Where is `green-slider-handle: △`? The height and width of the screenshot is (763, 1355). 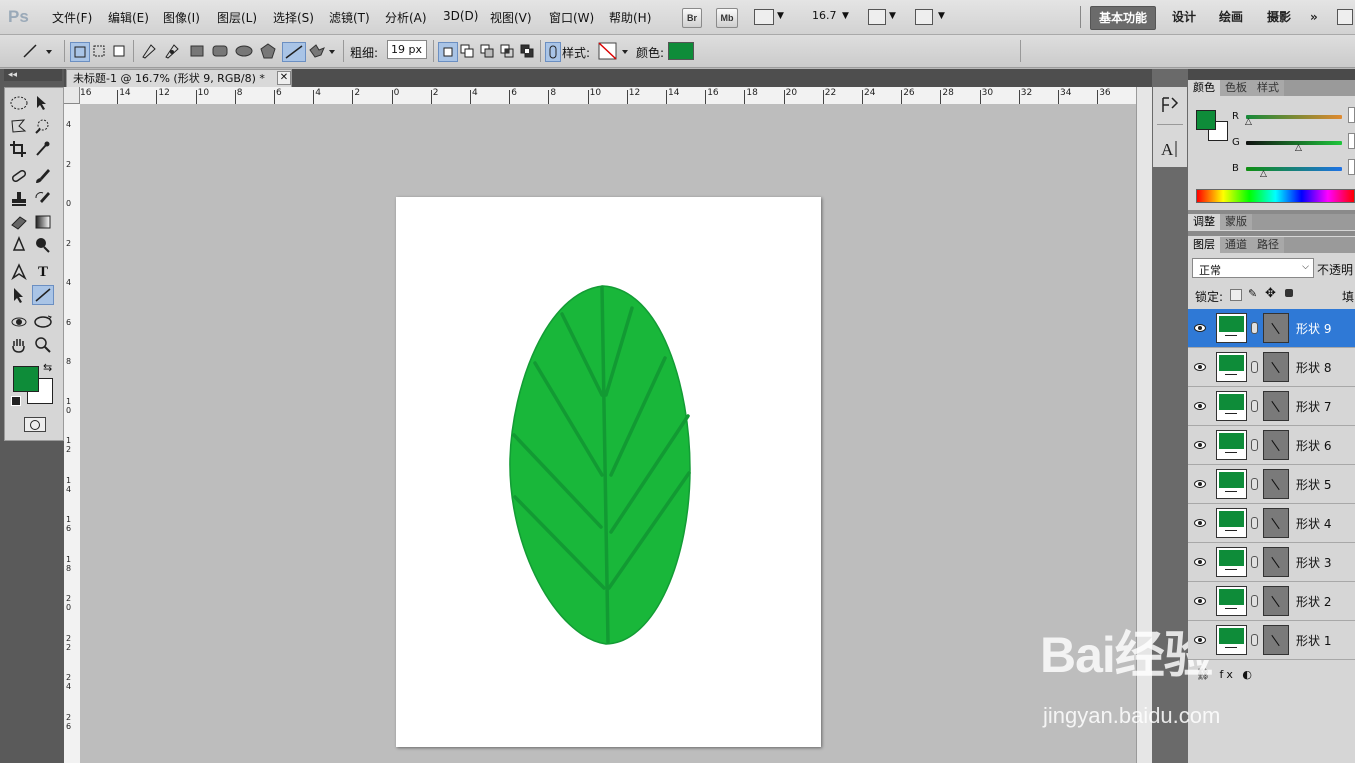
green-slider-handle: △ is located at coordinates (1298, 148).